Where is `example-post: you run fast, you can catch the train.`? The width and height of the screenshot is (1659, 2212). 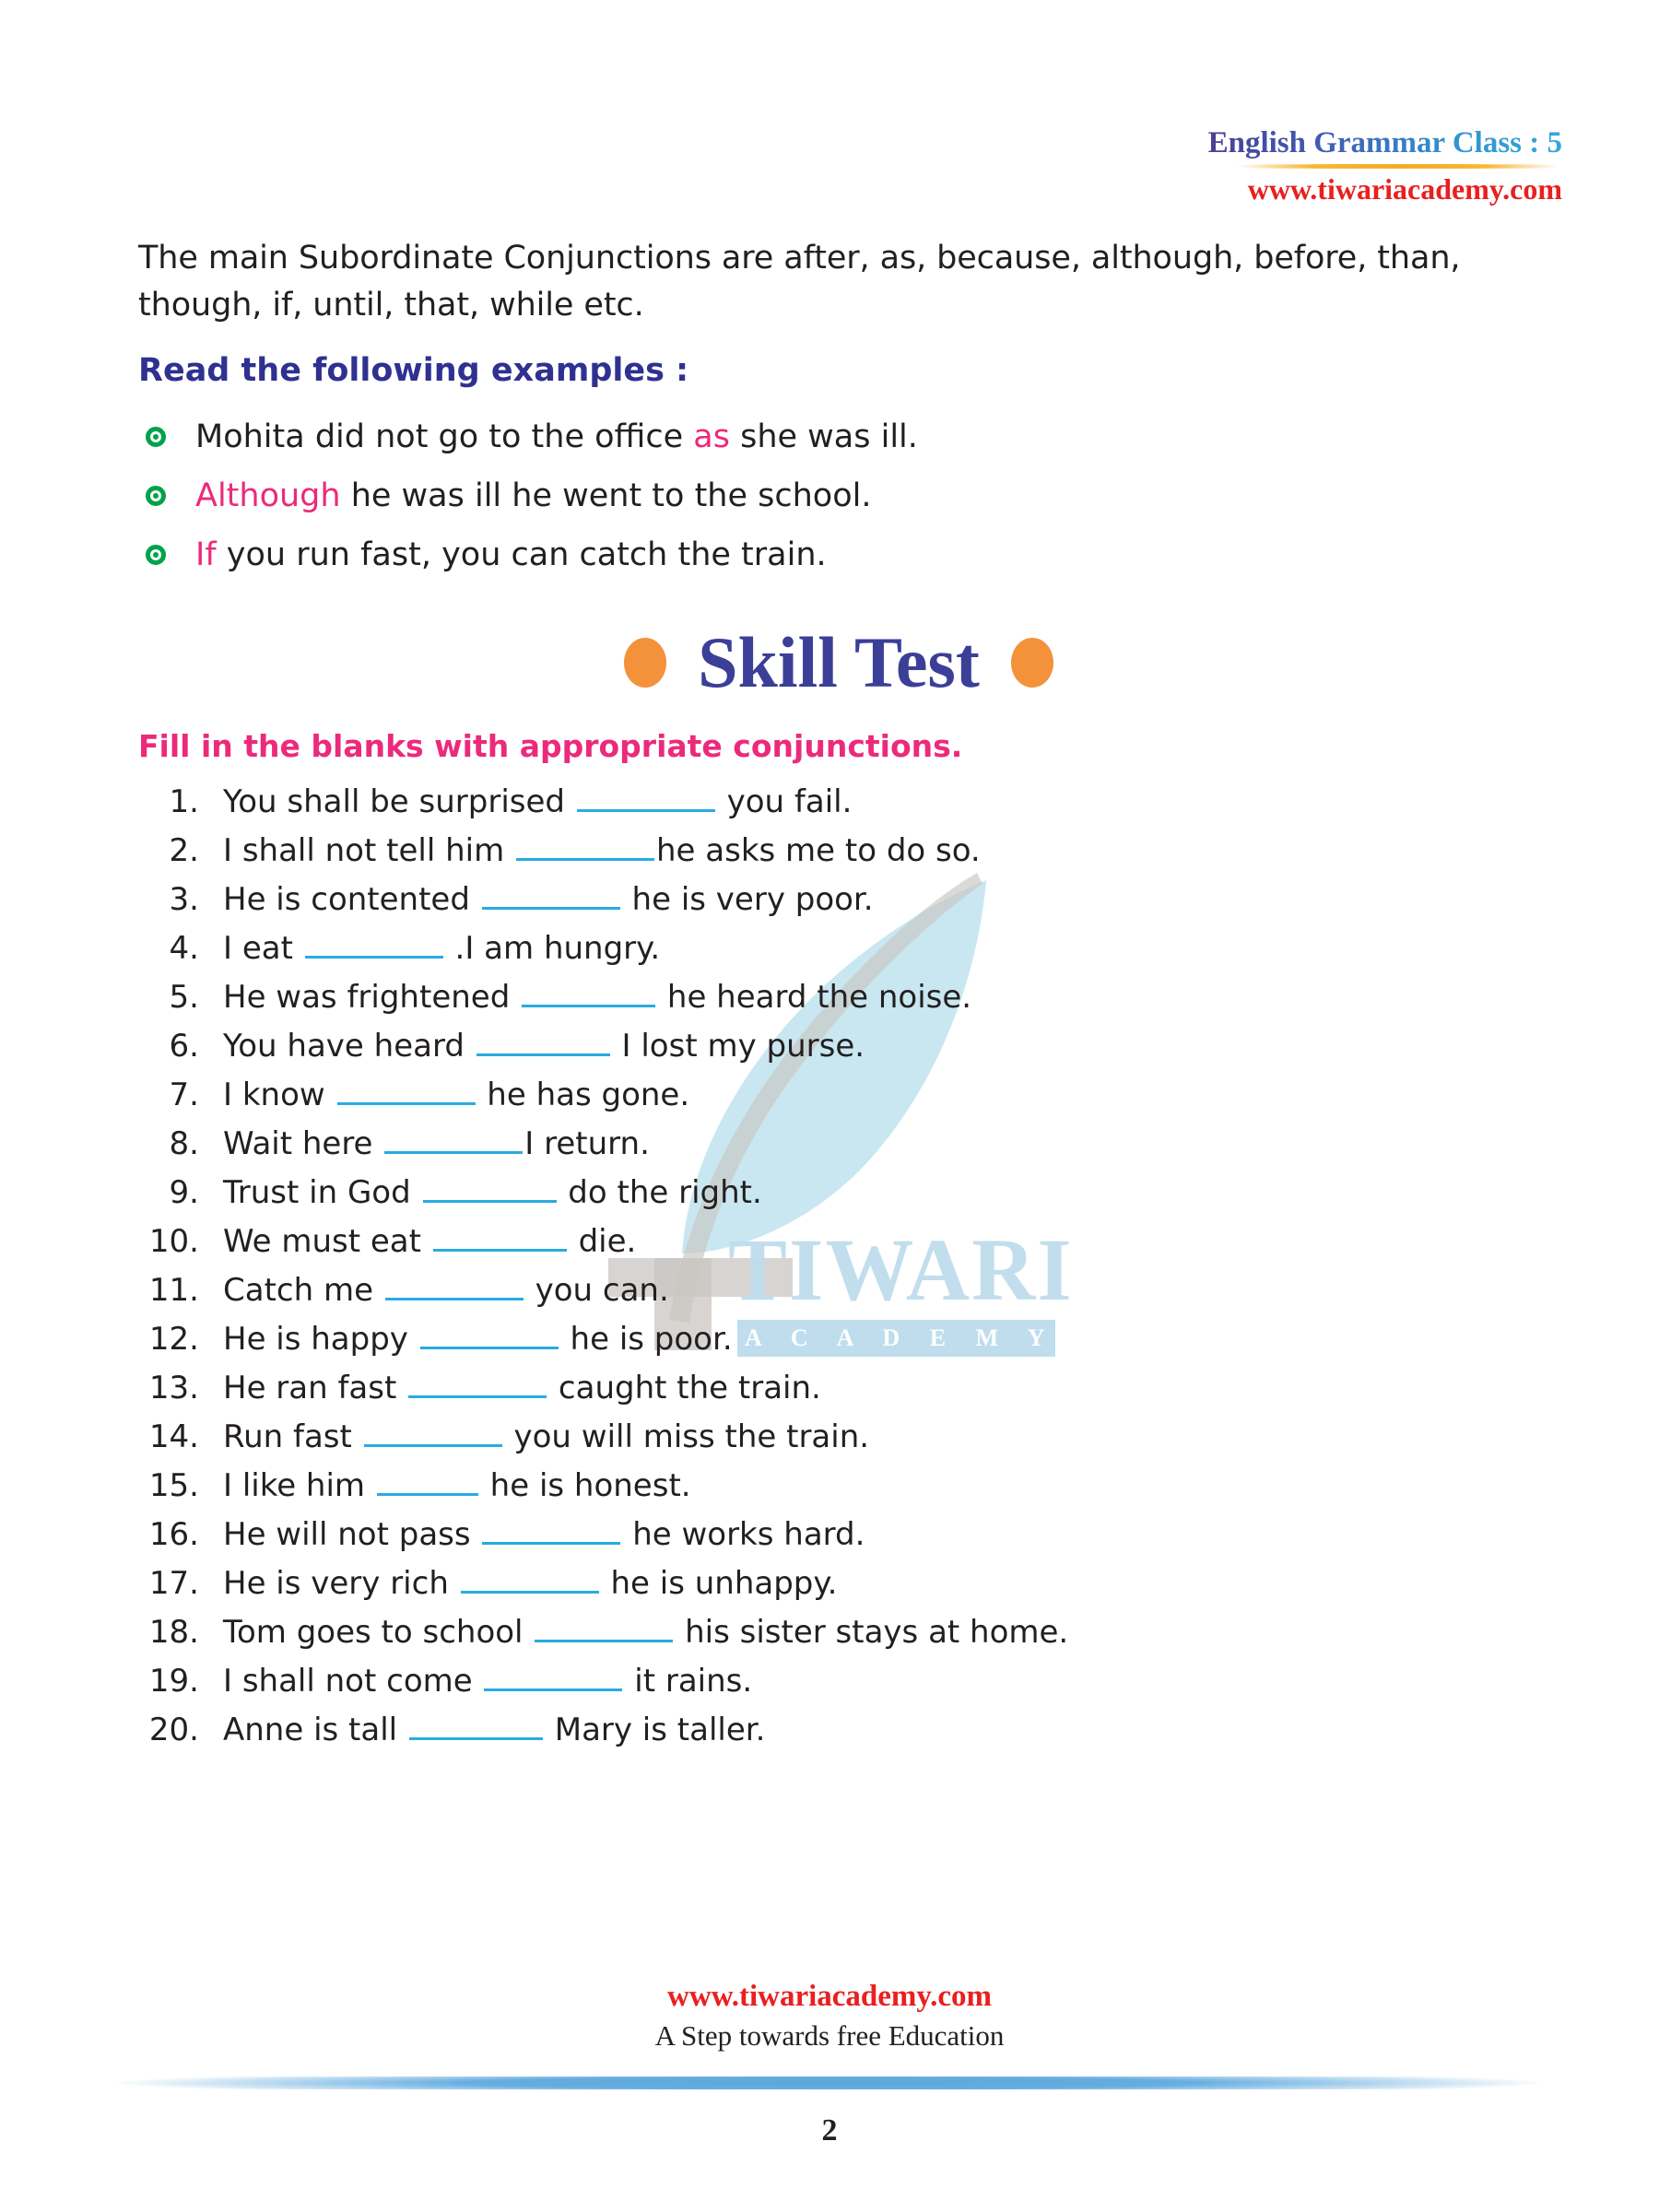
example-post: you run fast, you can catch the train. is located at coordinates (521, 554).